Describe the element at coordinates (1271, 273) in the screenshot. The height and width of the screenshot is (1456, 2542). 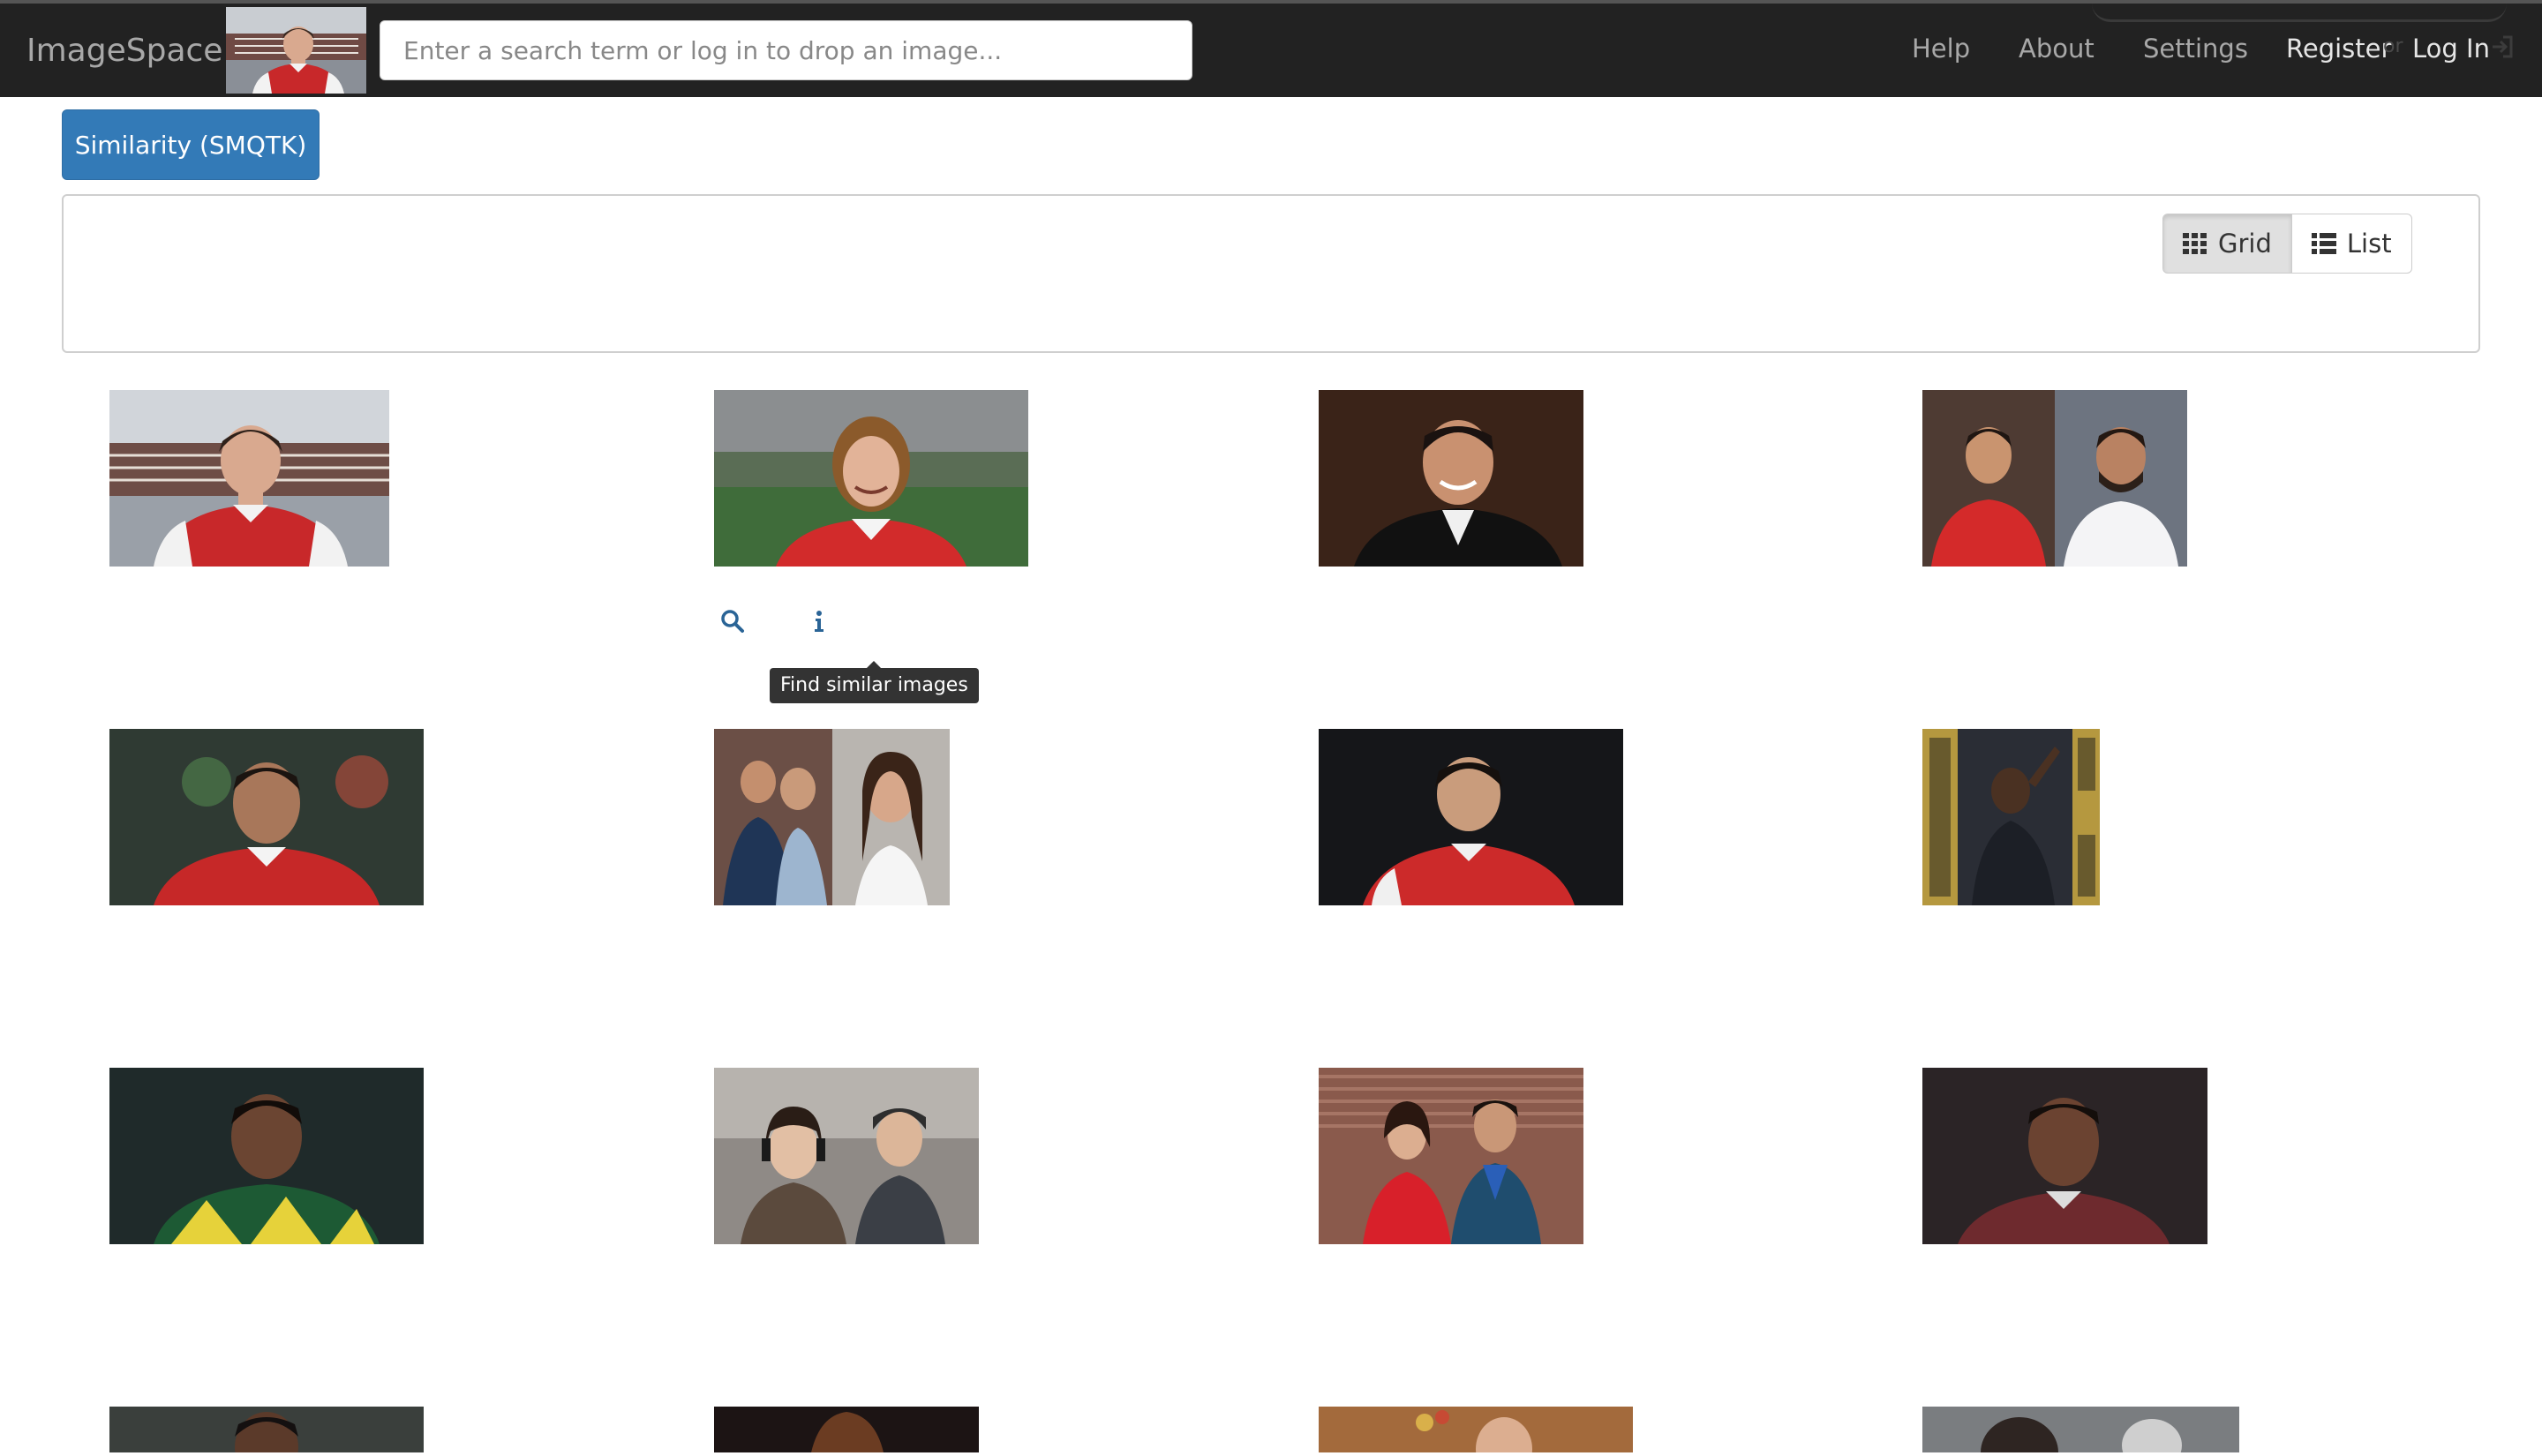
I see `results-options-panel` at that location.